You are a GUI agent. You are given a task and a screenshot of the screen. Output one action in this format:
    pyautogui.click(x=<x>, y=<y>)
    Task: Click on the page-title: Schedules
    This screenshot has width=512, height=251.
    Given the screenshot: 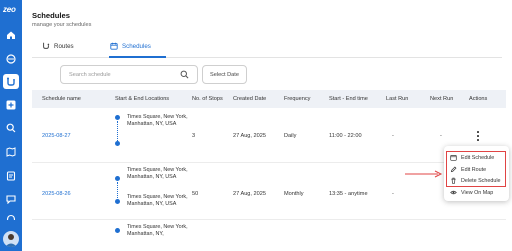 What is the action you would take?
    pyautogui.click(x=51, y=15)
    